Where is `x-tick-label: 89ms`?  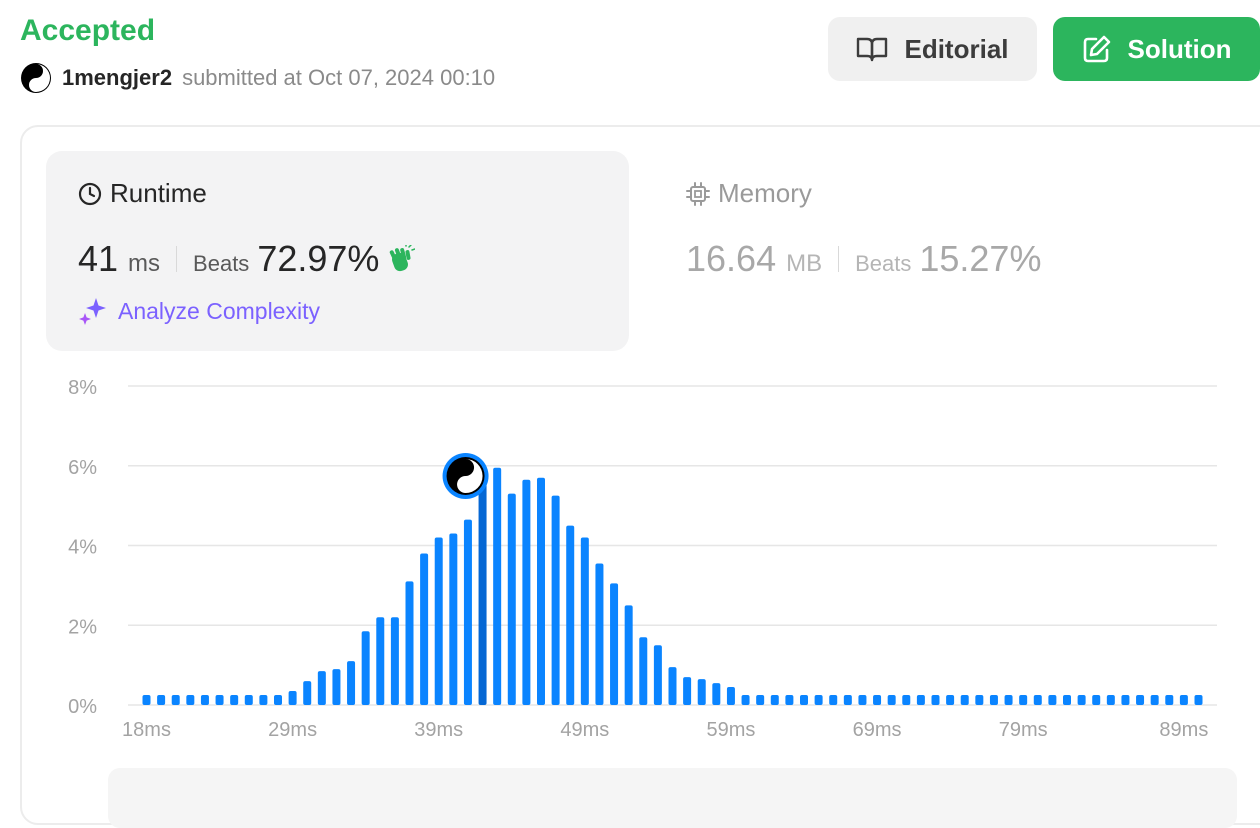 x-tick-label: 89ms is located at coordinates (1183, 730).